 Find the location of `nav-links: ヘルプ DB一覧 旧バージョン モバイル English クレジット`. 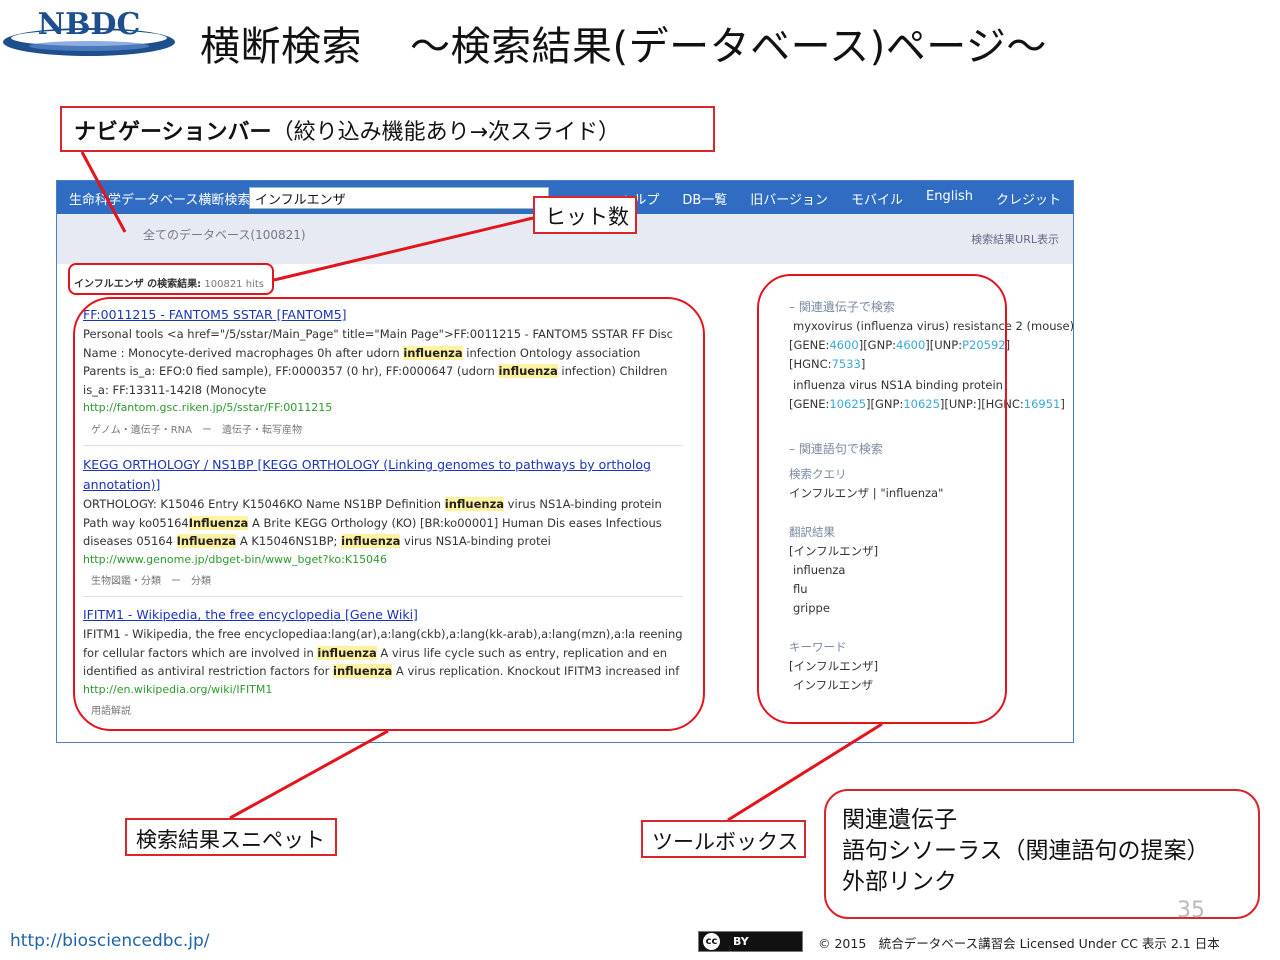

nav-links: ヘルプ DB一覧 旧バージョン モバイル English クレジット is located at coordinates (840, 198).